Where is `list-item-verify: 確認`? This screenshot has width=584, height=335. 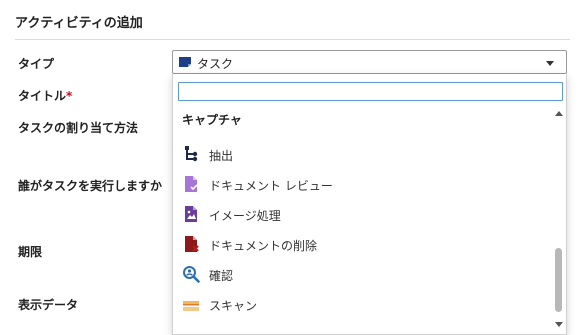 list-item-verify: 確認 is located at coordinates (364, 274).